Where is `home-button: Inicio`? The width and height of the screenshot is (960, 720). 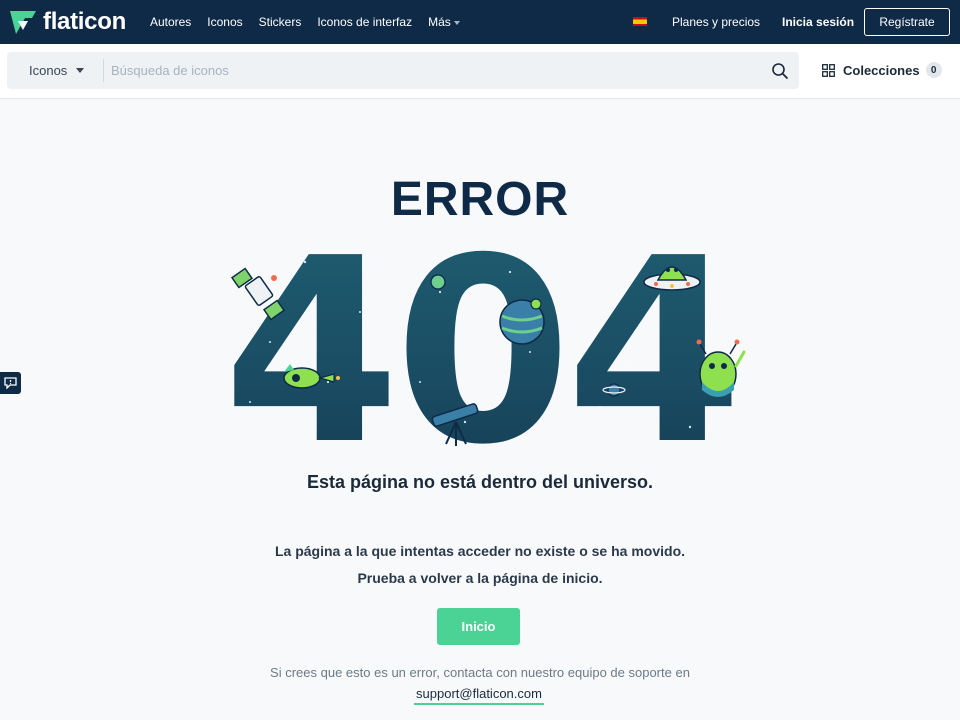 home-button: Inicio is located at coordinates (478, 626).